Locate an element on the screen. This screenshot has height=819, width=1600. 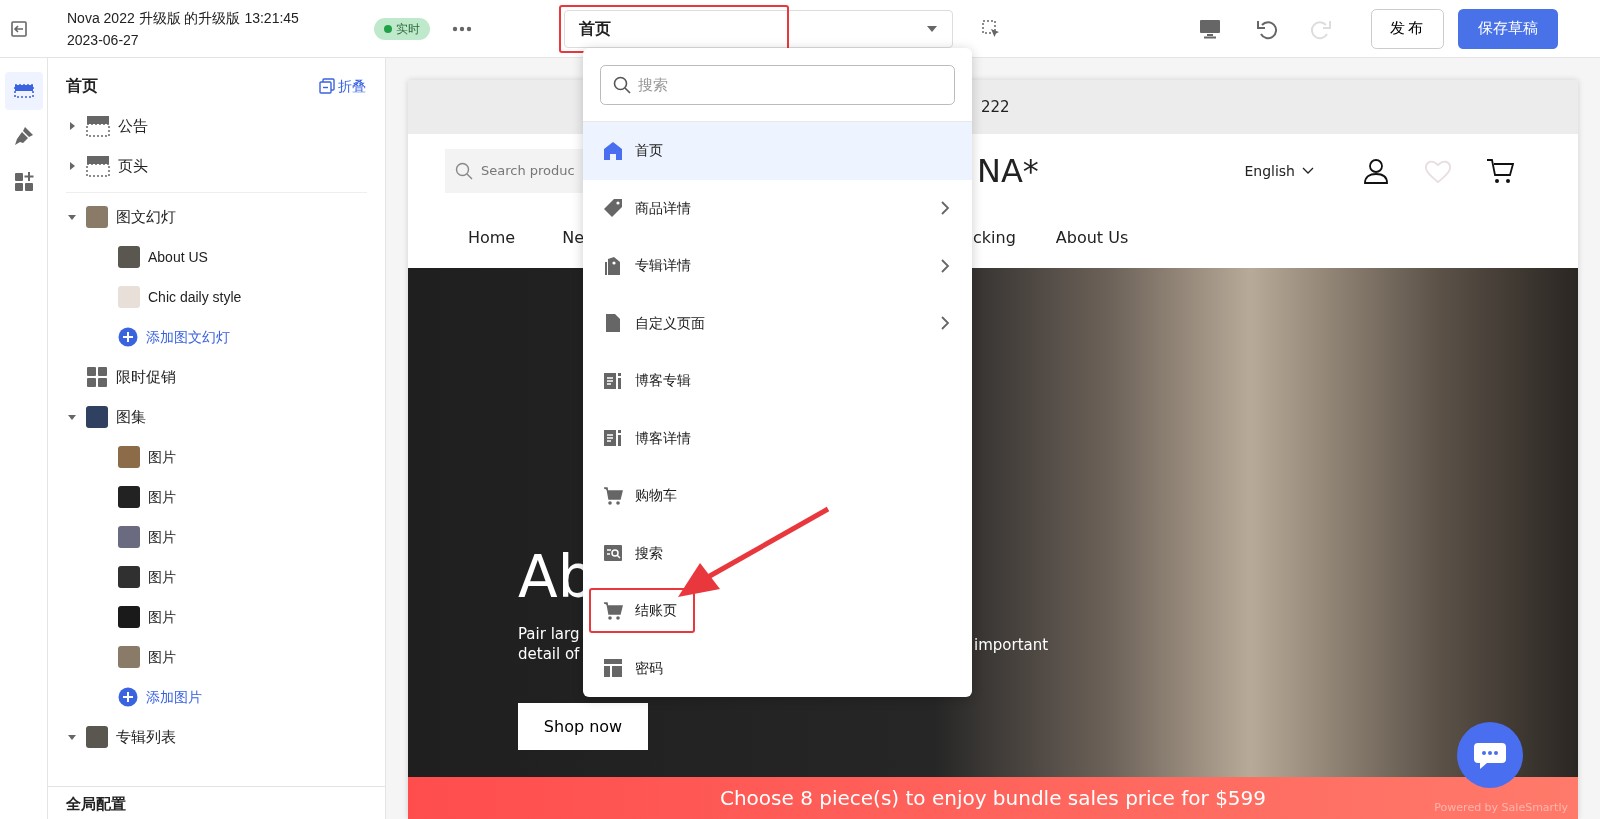
section-label: 图文幻灯 is located at coordinates (146, 217).